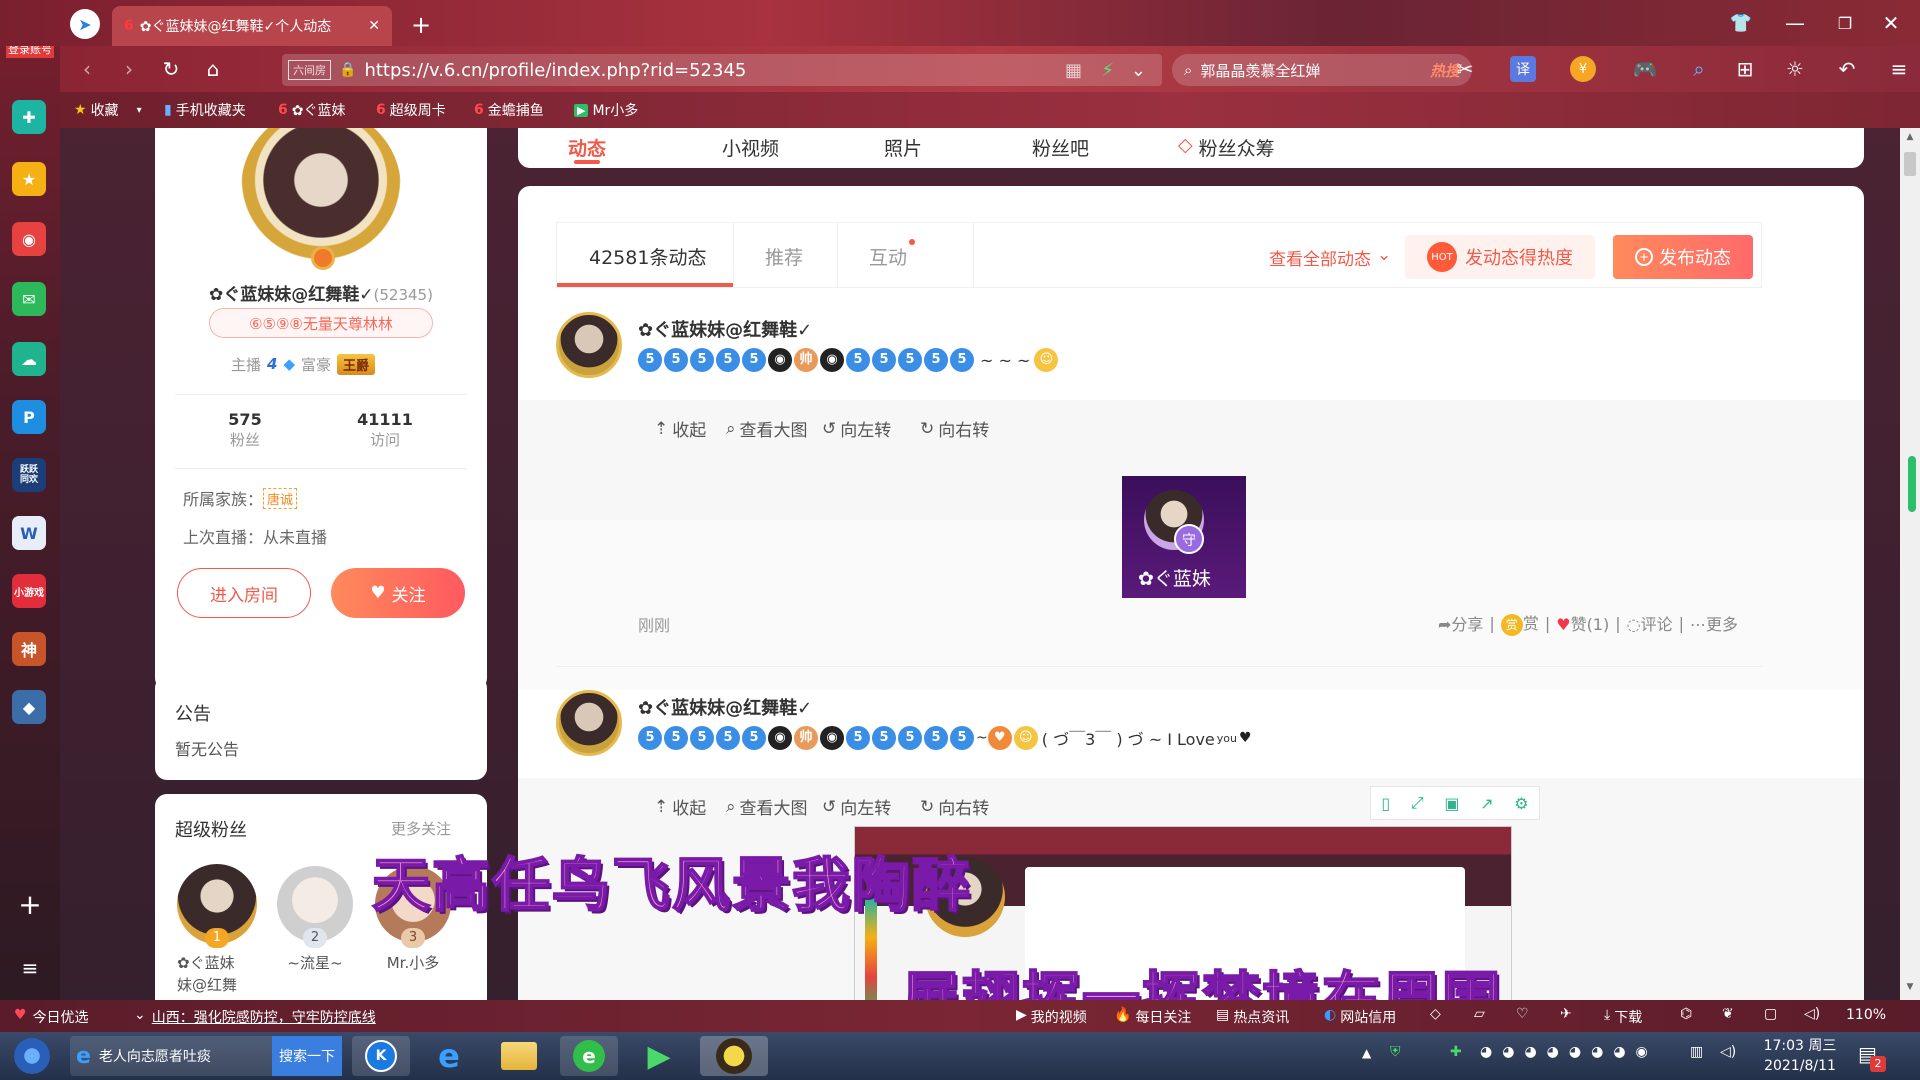 The height and width of the screenshot is (1080, 1920). I want to click on cloud-icon: ☁, so click(29, 359).